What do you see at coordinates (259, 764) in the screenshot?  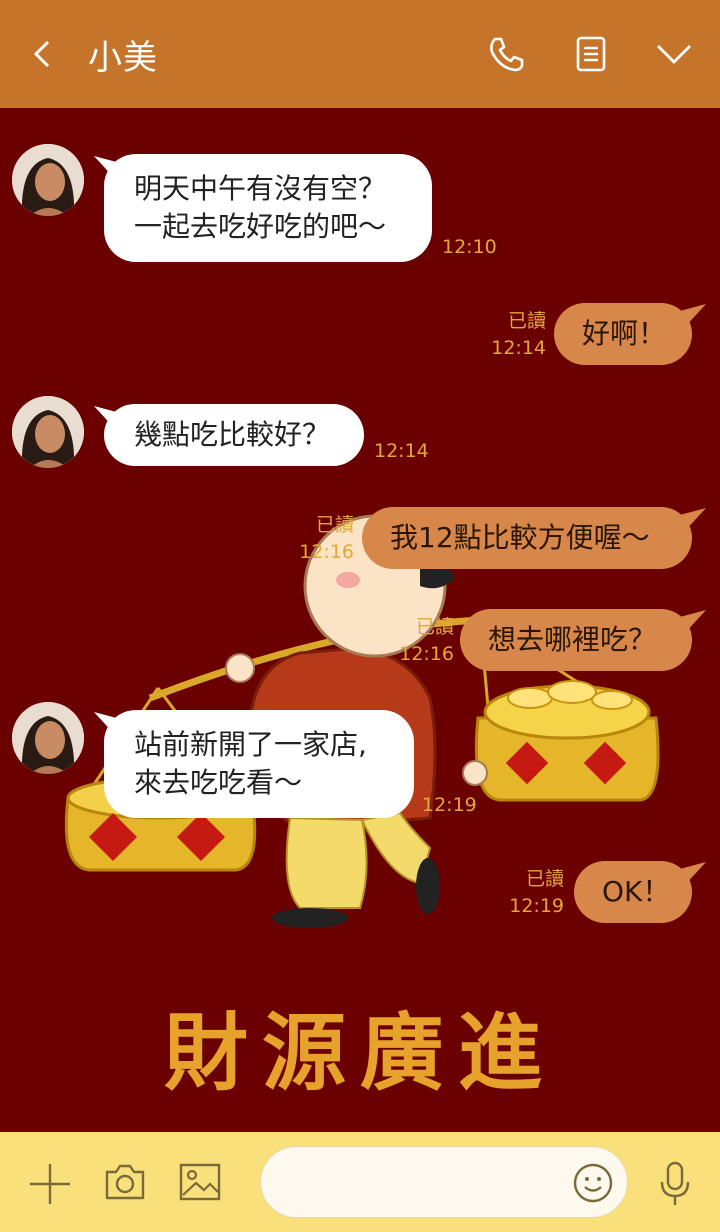 I see `message-bubble-incoming: 站前新開了一家店, 來去吃吃看～` at bounding box center [259, 764].